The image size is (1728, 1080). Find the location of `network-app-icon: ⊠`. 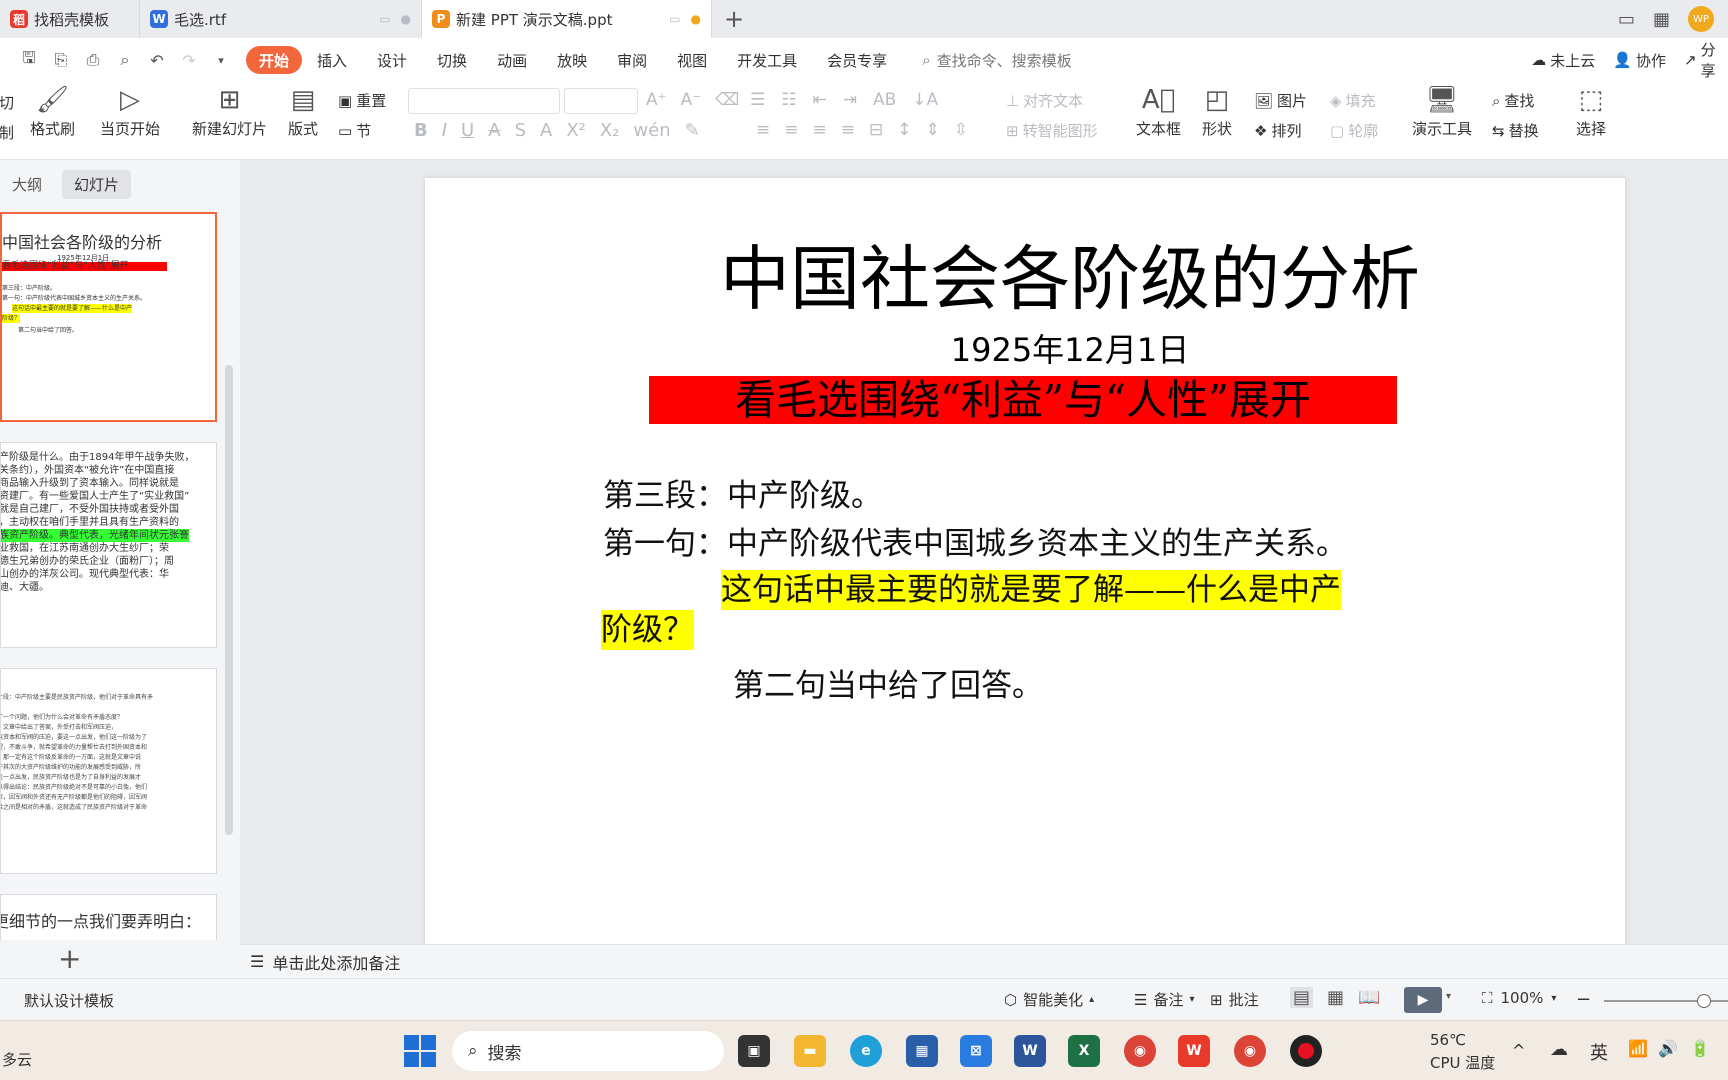

network-app-icon: ⊠ is located at coordinates (976, 1051).